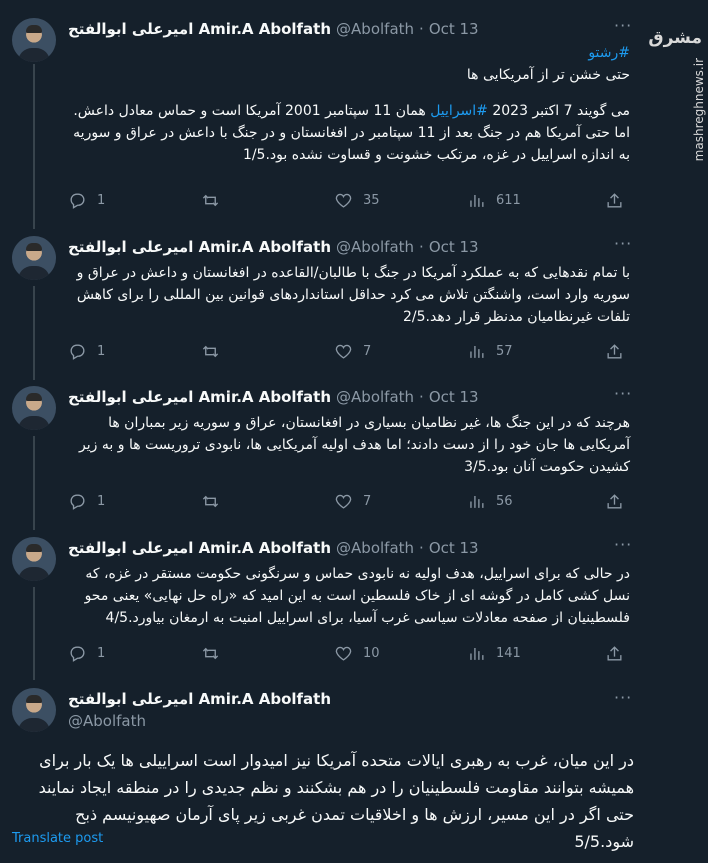 The height and width of the screenshot is (863, 708). I want to click on views-button: 57, so click(533, 351).